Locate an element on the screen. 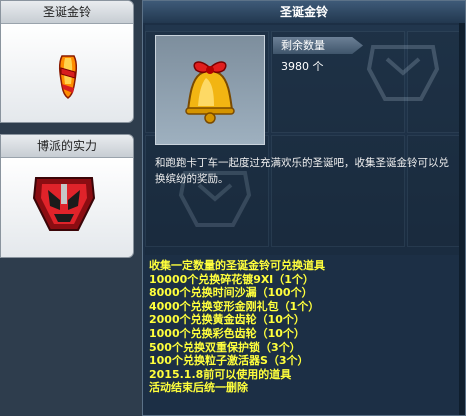 This screenshot has height=416, width=466. rule-line: 8000个兑换时间沙漏（100个） is located at coordinates (231, 293).